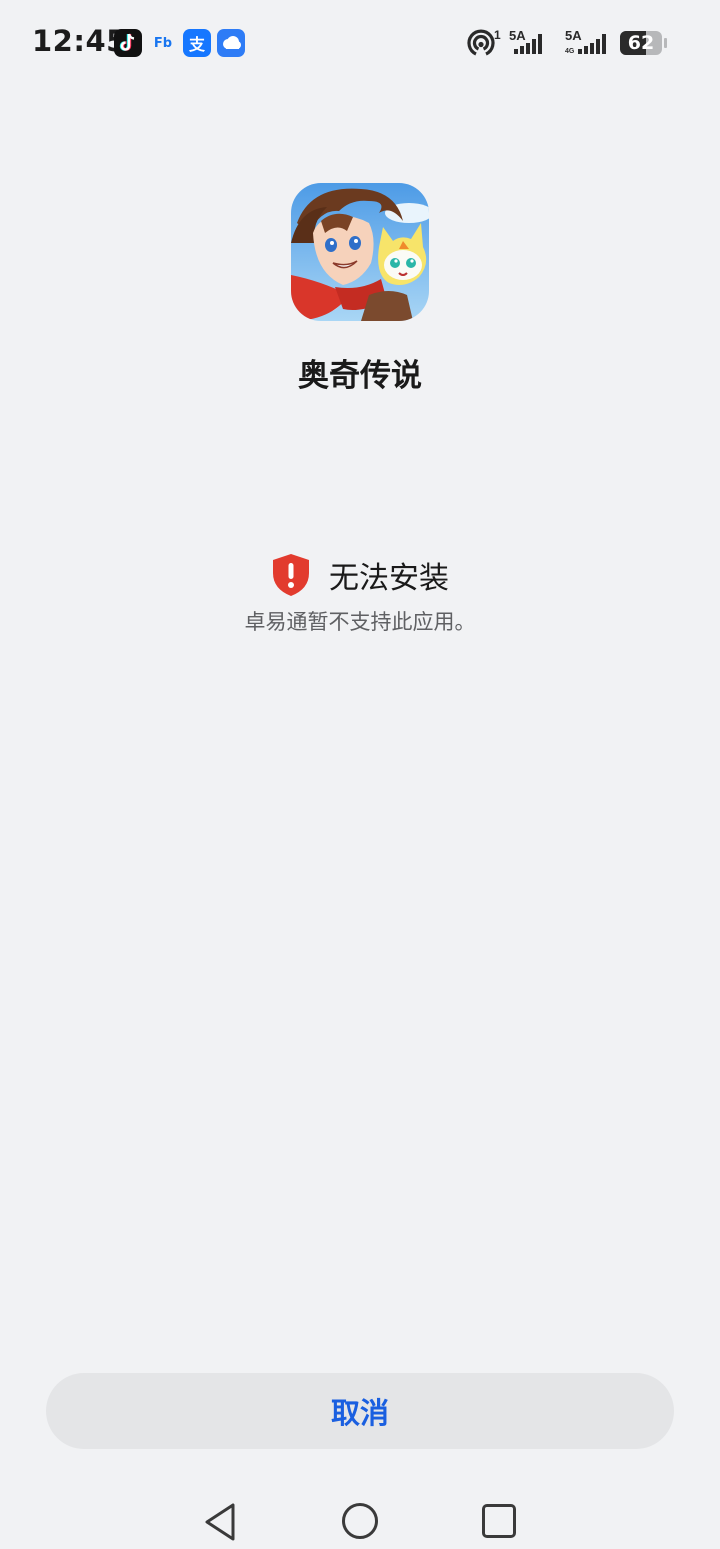 This screenshot has width=720, height=1549. Describe the element at coordinates (360, 376) in the screenshot. I see `app-name: 奥奇传说` at that location.